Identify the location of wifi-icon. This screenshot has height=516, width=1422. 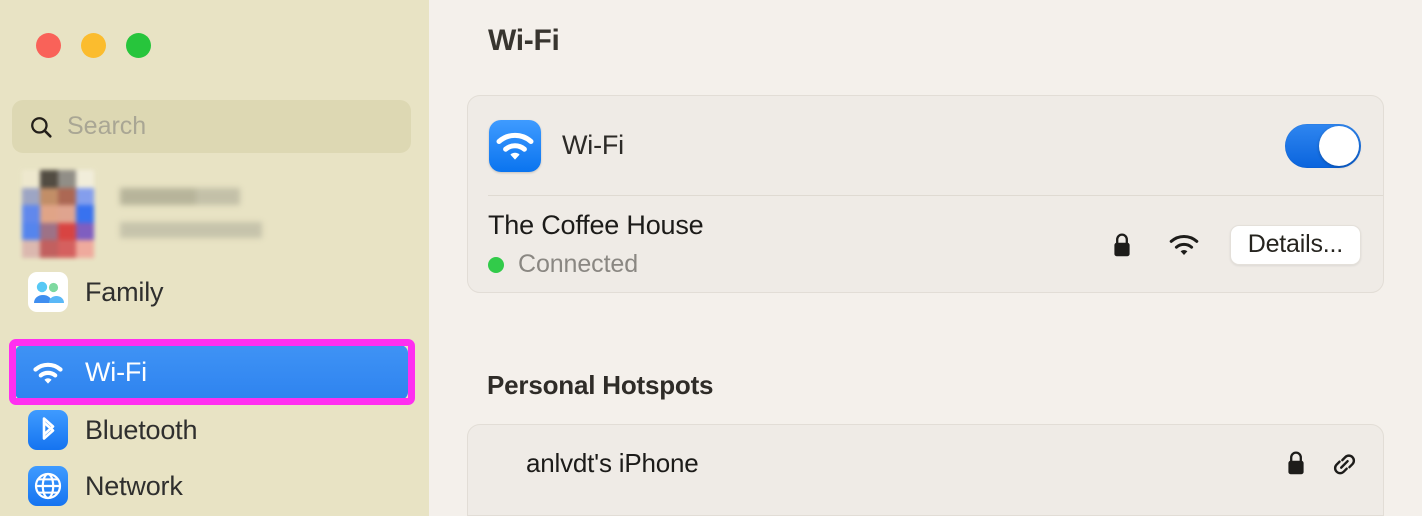
(48, 373).